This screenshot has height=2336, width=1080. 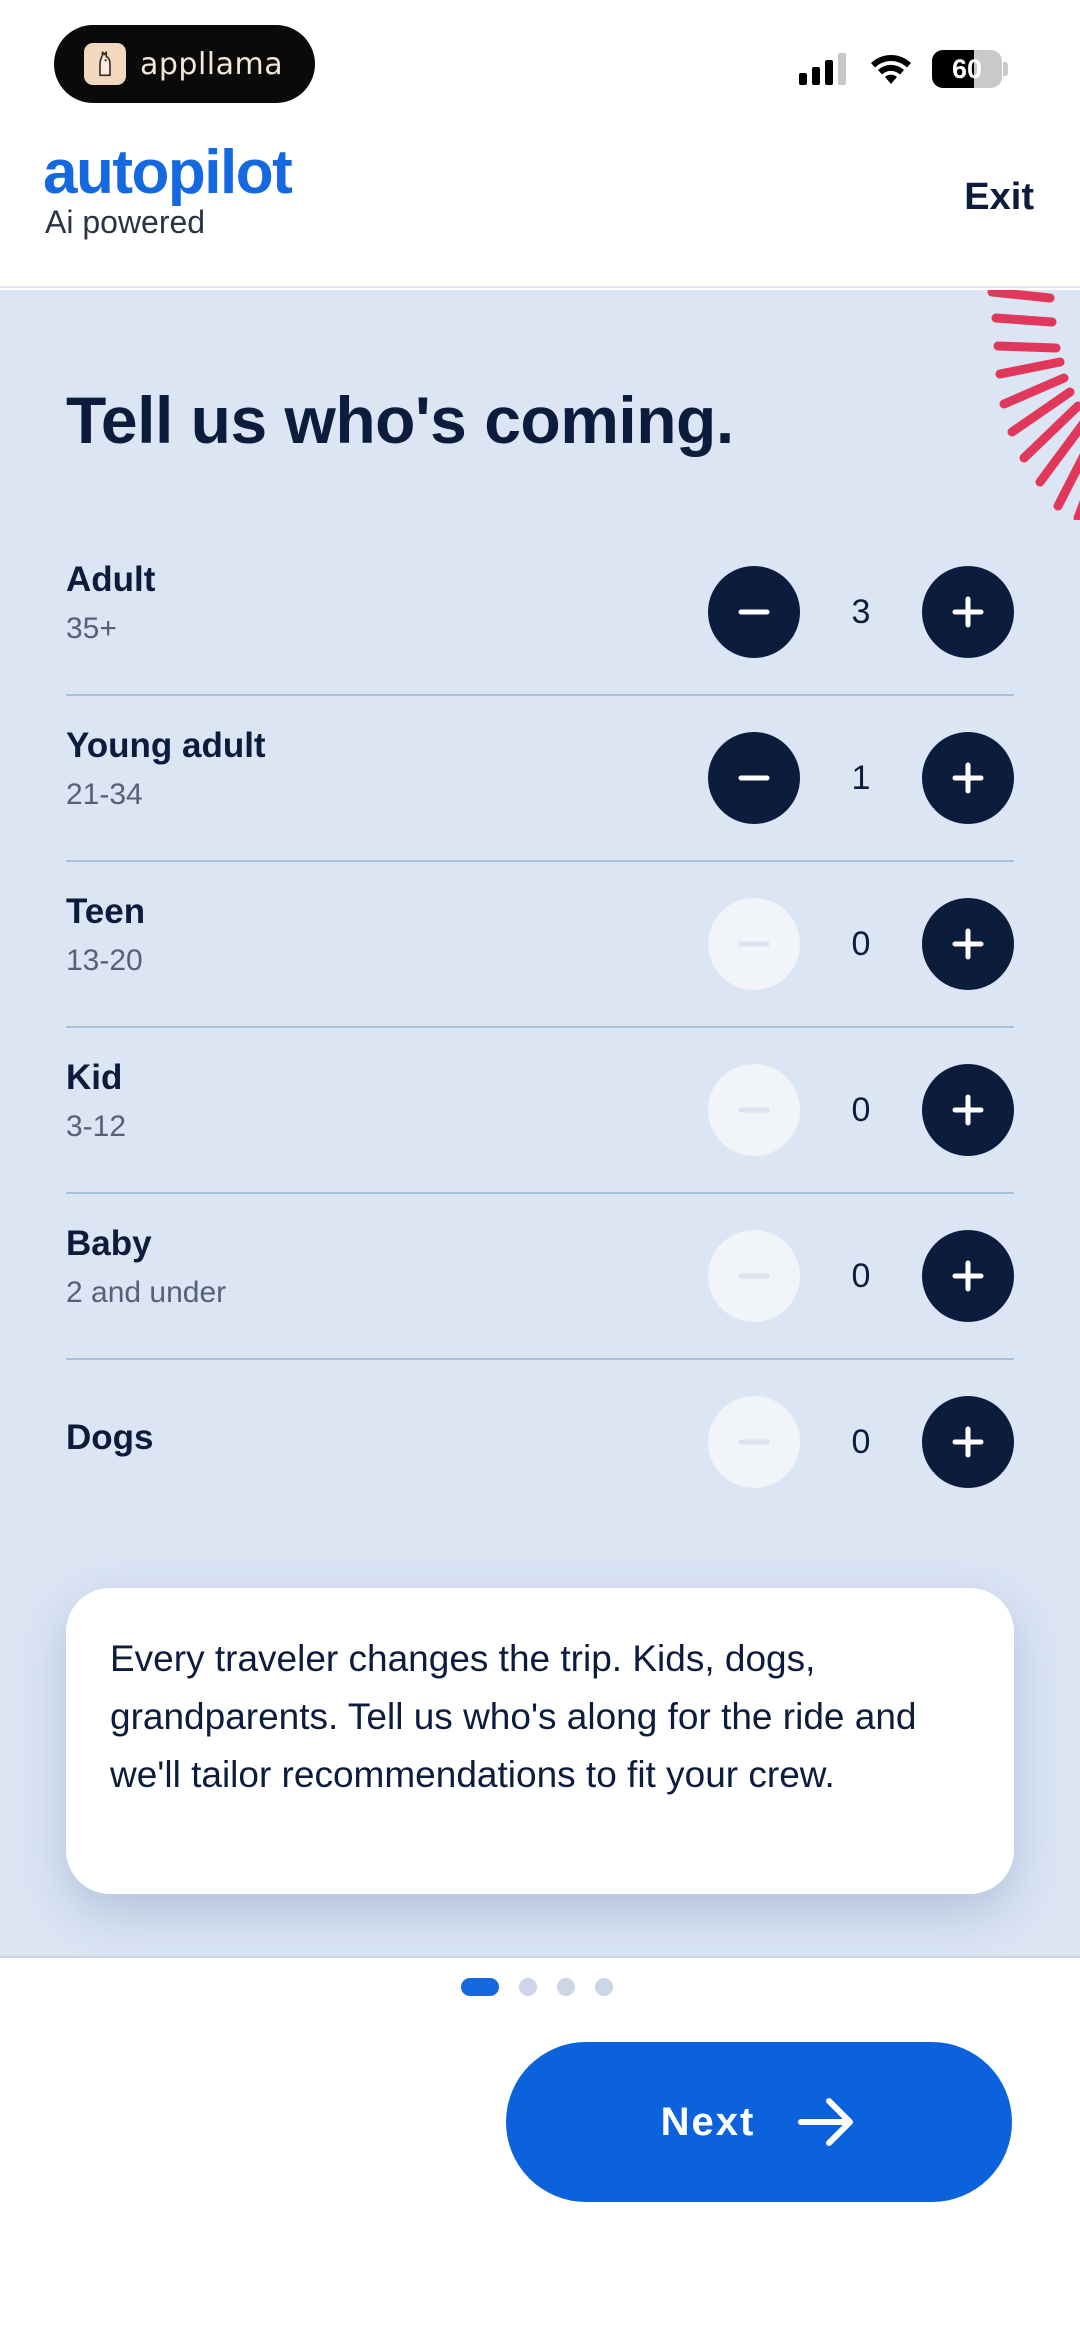 I want to click on app-pill: appllama, so click(x=184, y=64).